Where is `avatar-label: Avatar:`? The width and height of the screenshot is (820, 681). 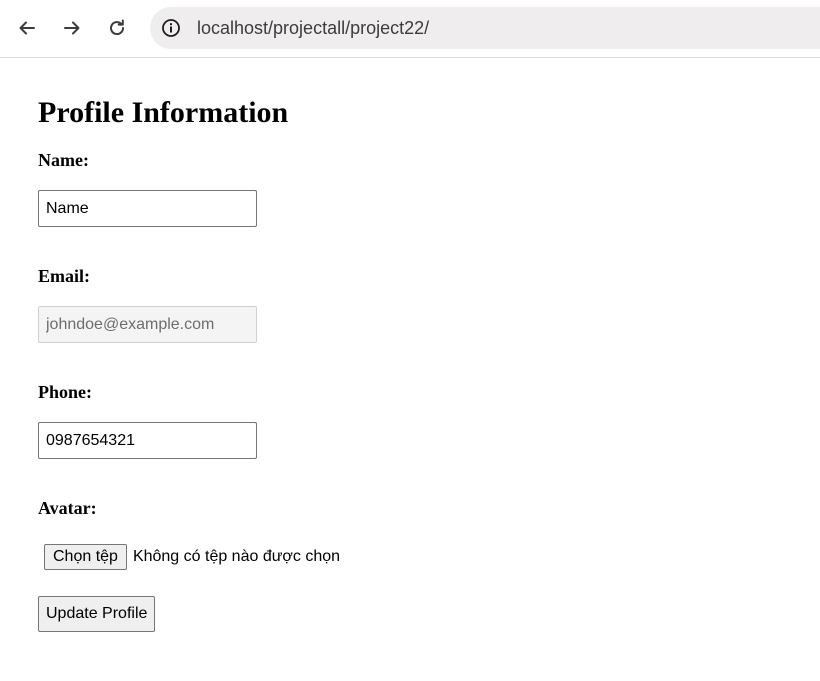
avatar-label: Avatar: is located at coordinates (67, 508).